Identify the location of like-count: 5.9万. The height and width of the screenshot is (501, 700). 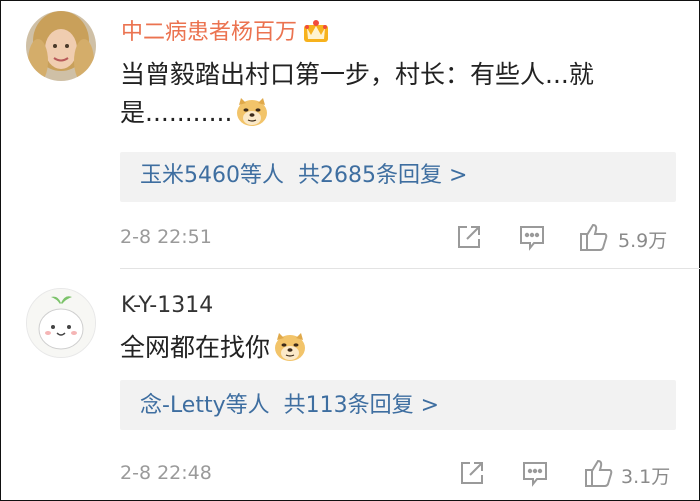
(643, 241).